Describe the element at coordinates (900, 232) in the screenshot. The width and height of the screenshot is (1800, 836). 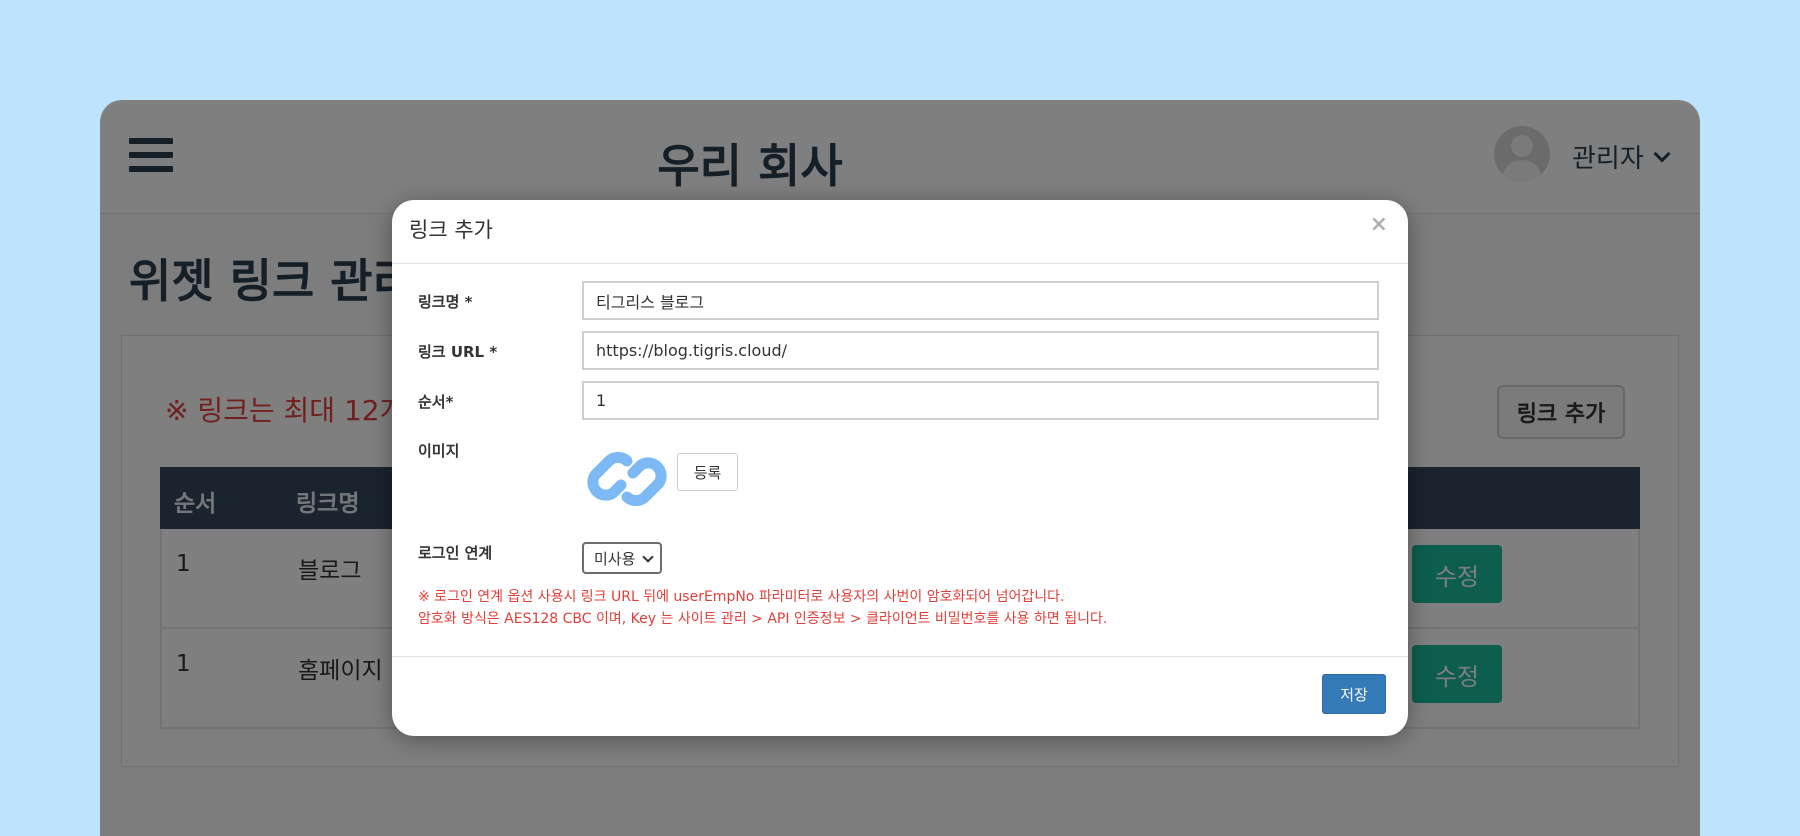
I see `modal-header: 링크 추가 ×` at that location.